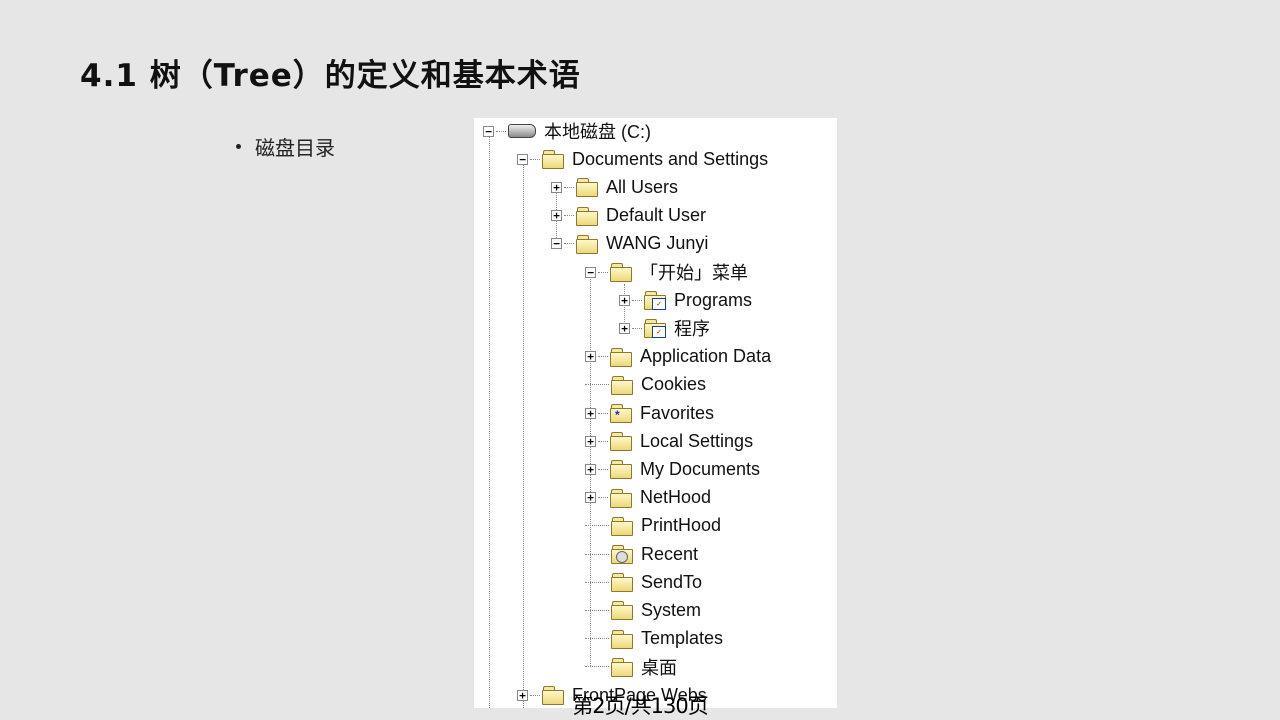 The image size is (1280, 720). What do you see at coordinates (671, 582) in the screenshot?
I see `tree-node-label: SendTo` at bounding box center [671, 582].